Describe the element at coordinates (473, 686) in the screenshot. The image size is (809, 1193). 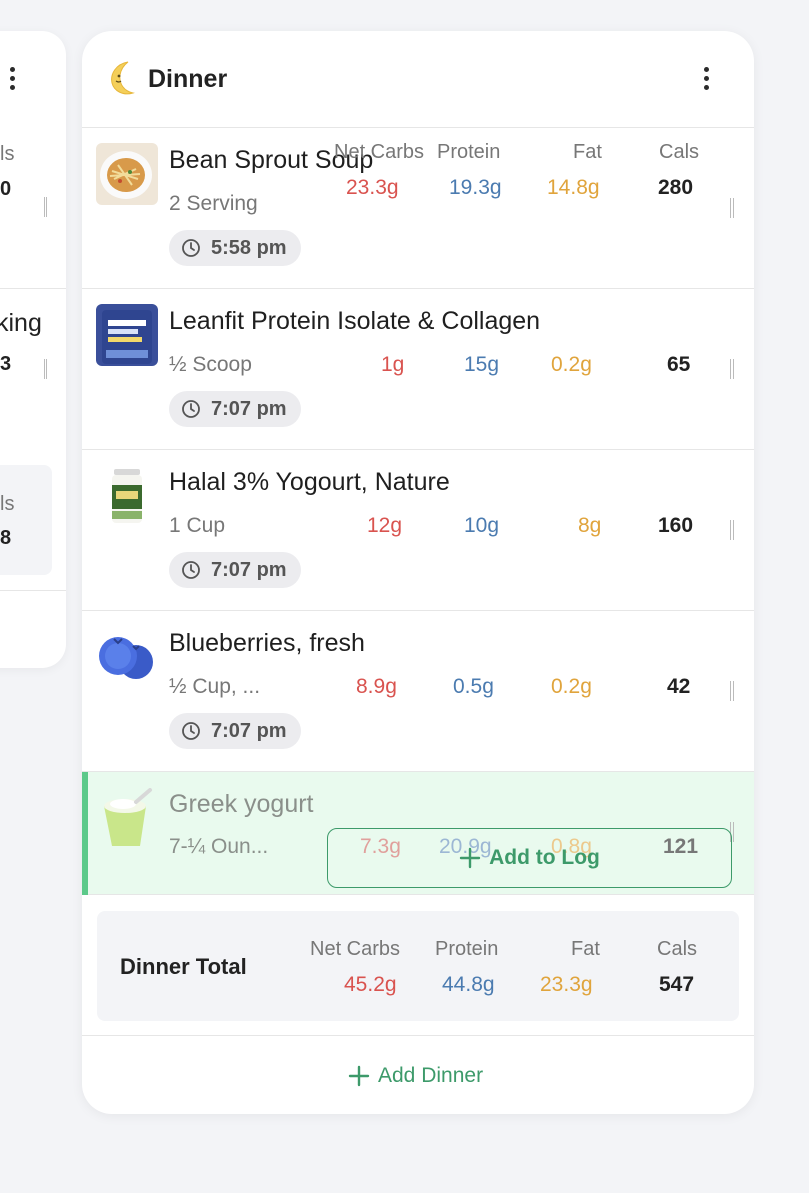
I see `protein-value: 0.5g` at that location.